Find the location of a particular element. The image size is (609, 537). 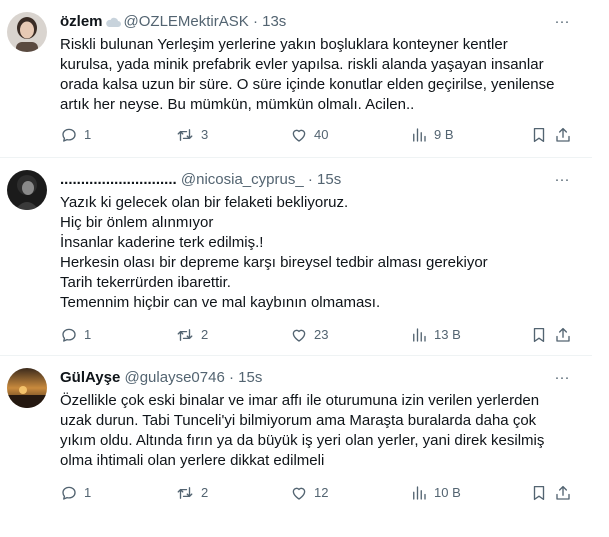

retweet-button: 3 is located at coordinates (191, 135).